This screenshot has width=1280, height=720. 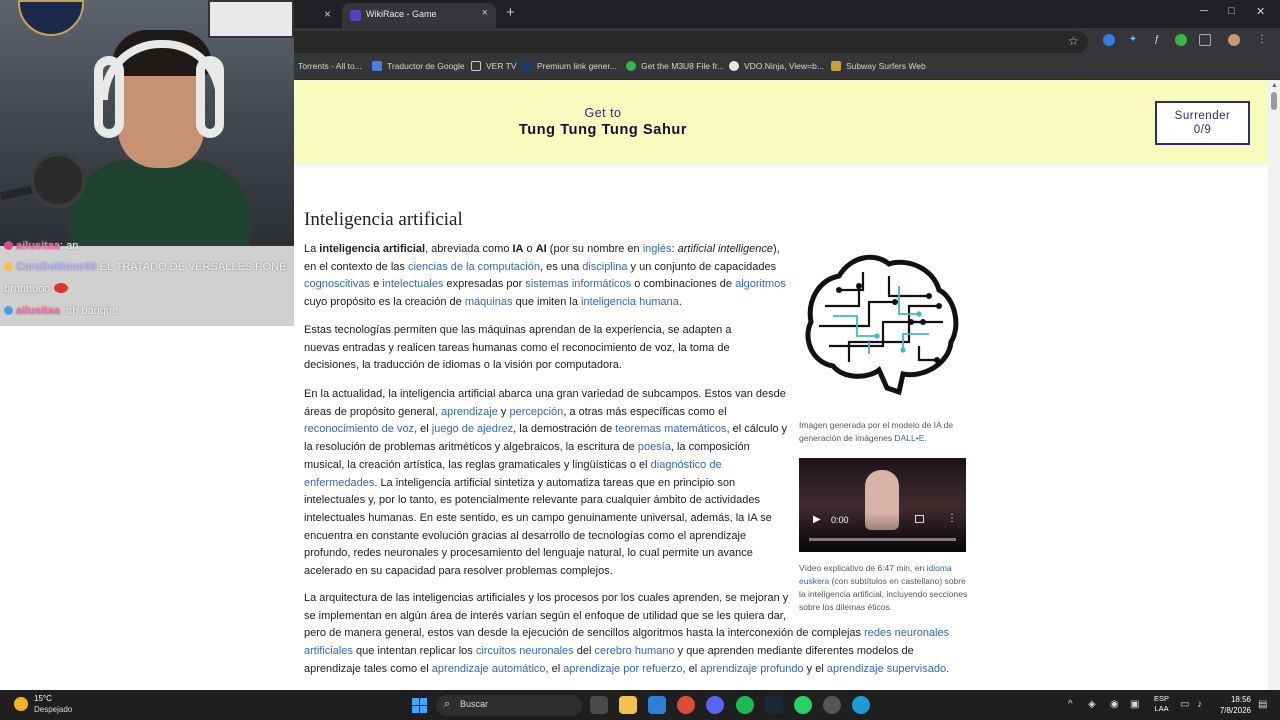 What do you see at coordinates (1262, 704) in the screenshot?
I see `notification-icon: ▤` at bounding box center [1262, 704].